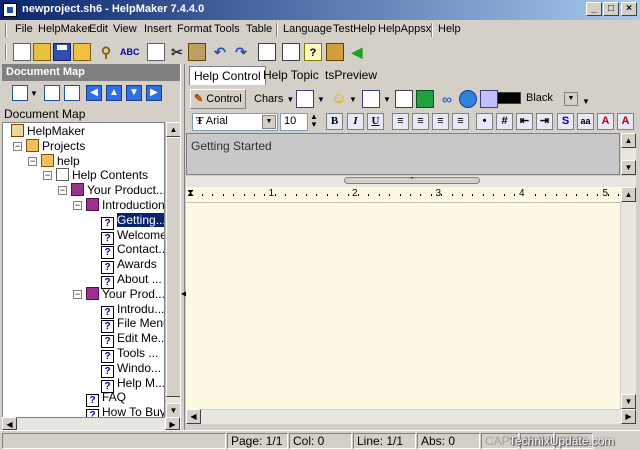  Describe the element at coordinates (504, 121) in the screenshot. I see `numbered-list-icon: #` at that location.